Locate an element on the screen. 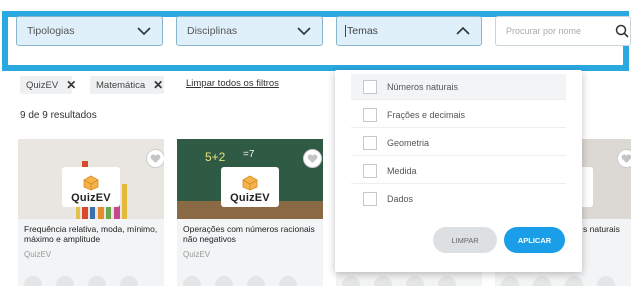 This screenshot has height=286, width=631. dropdown-option: Medida is located at coordinates (458, 171).